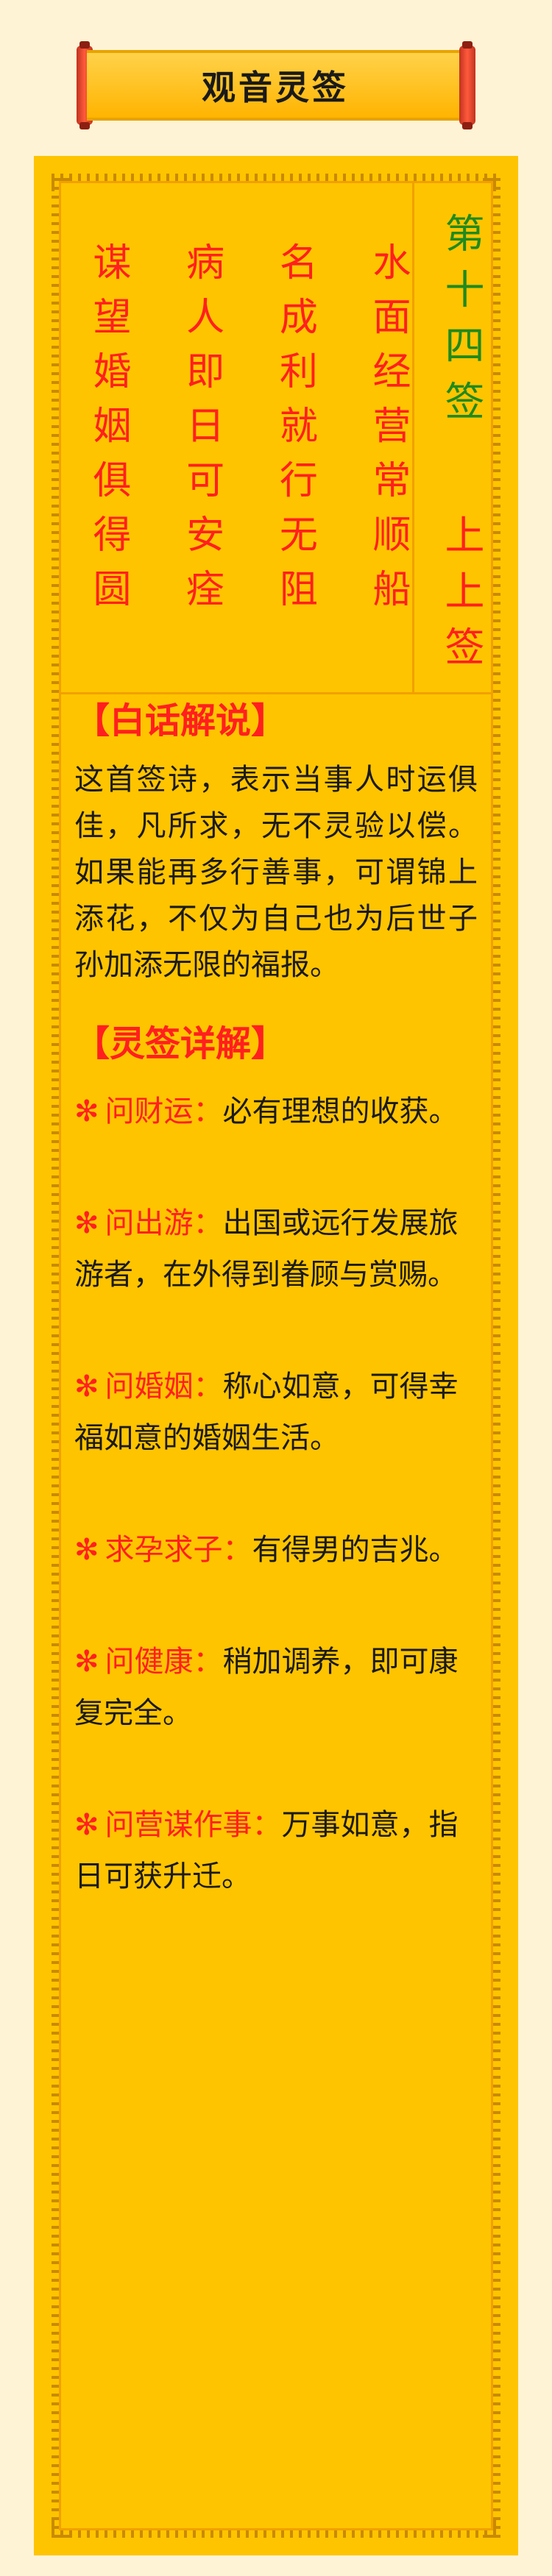 This screenshot has height=2576, width=552. What do you see at coordinates (294, 432) in the screenshot?
I see `poem-line: 名成利就行无阻` at bounding box center [294, 432].